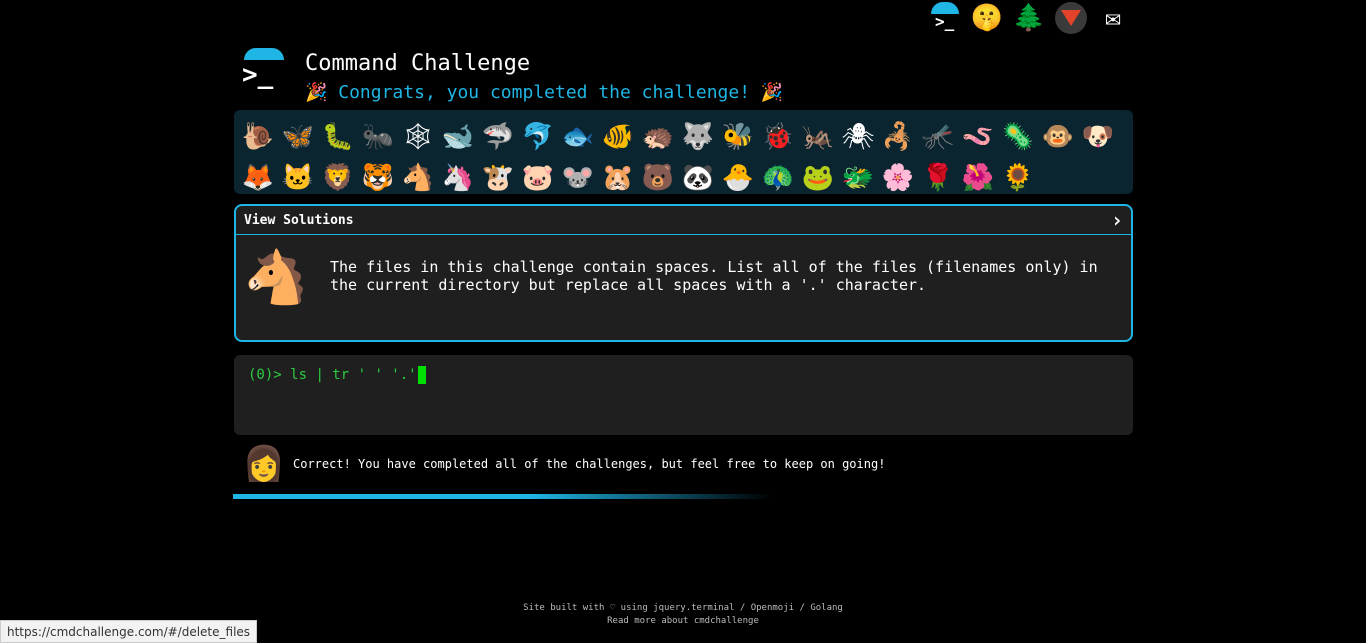  Describe the element at coordinates (683, 220) in the screenshot. I see `view-solutions-button: View Solutions ›` at that location.